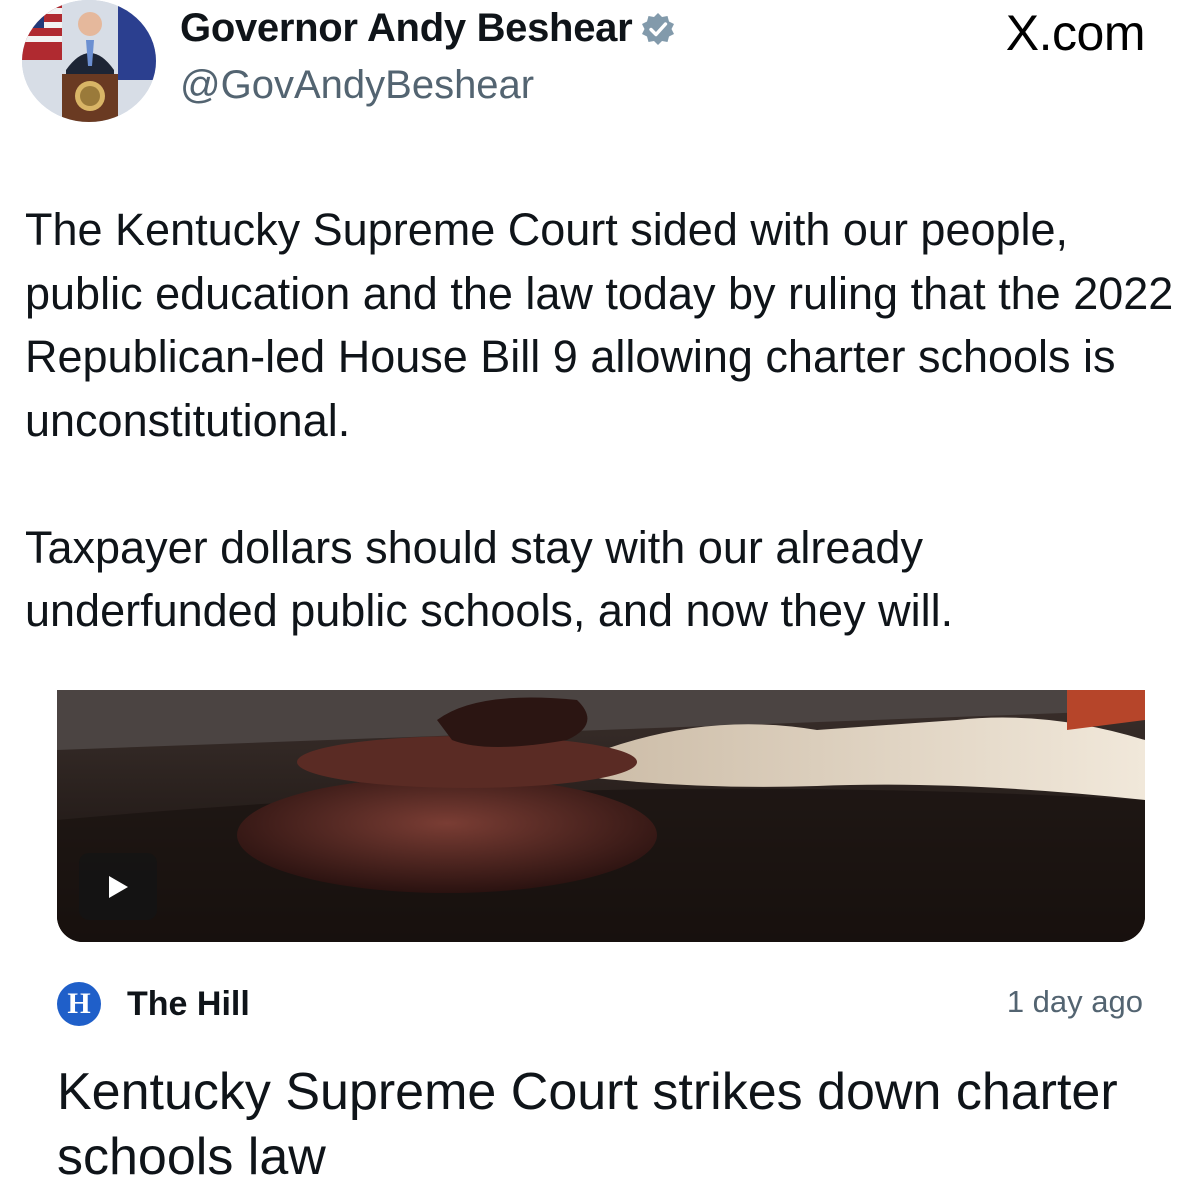 This screenshot has height=1200, width=1200. Describe the element at coordinates (1075, 33) in the screenshot. I see `brand-label: X.com` at that location.